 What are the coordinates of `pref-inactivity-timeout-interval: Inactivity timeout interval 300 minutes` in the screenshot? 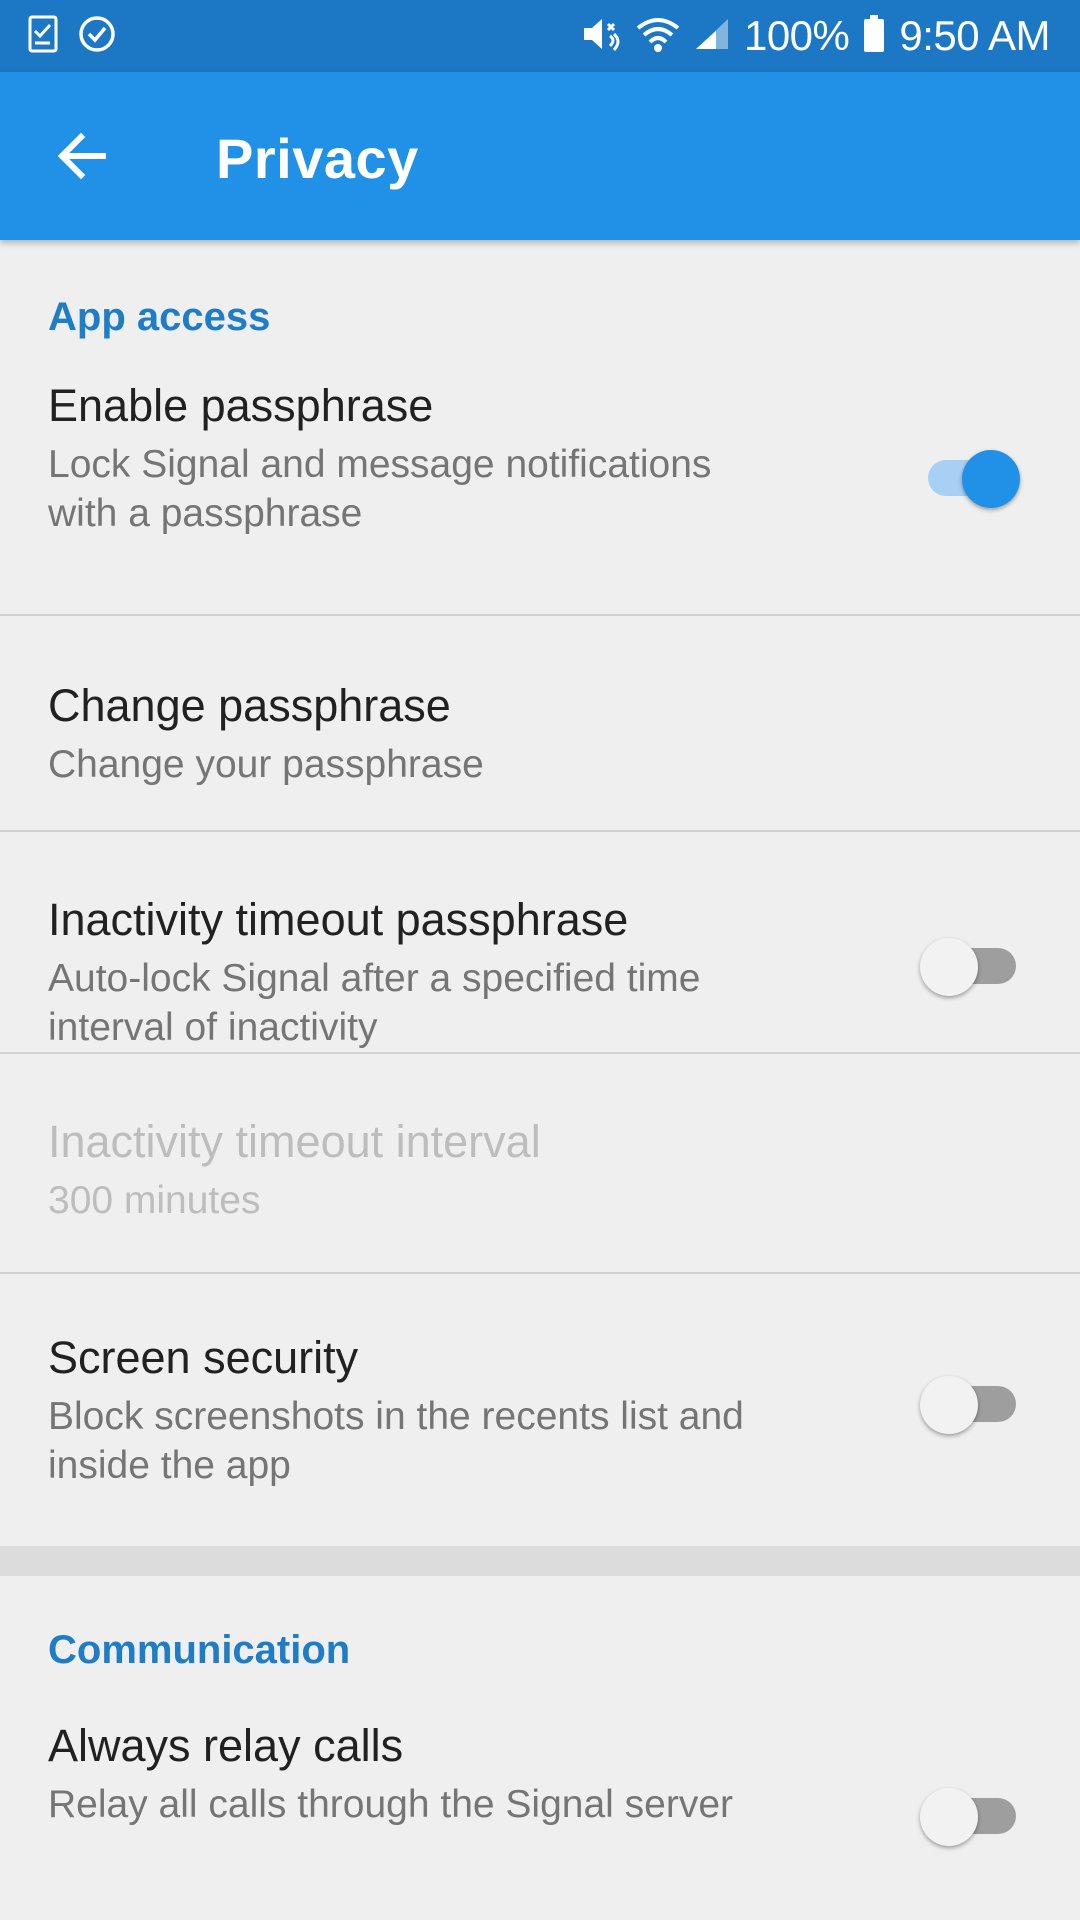 It's located at (540, 1164).